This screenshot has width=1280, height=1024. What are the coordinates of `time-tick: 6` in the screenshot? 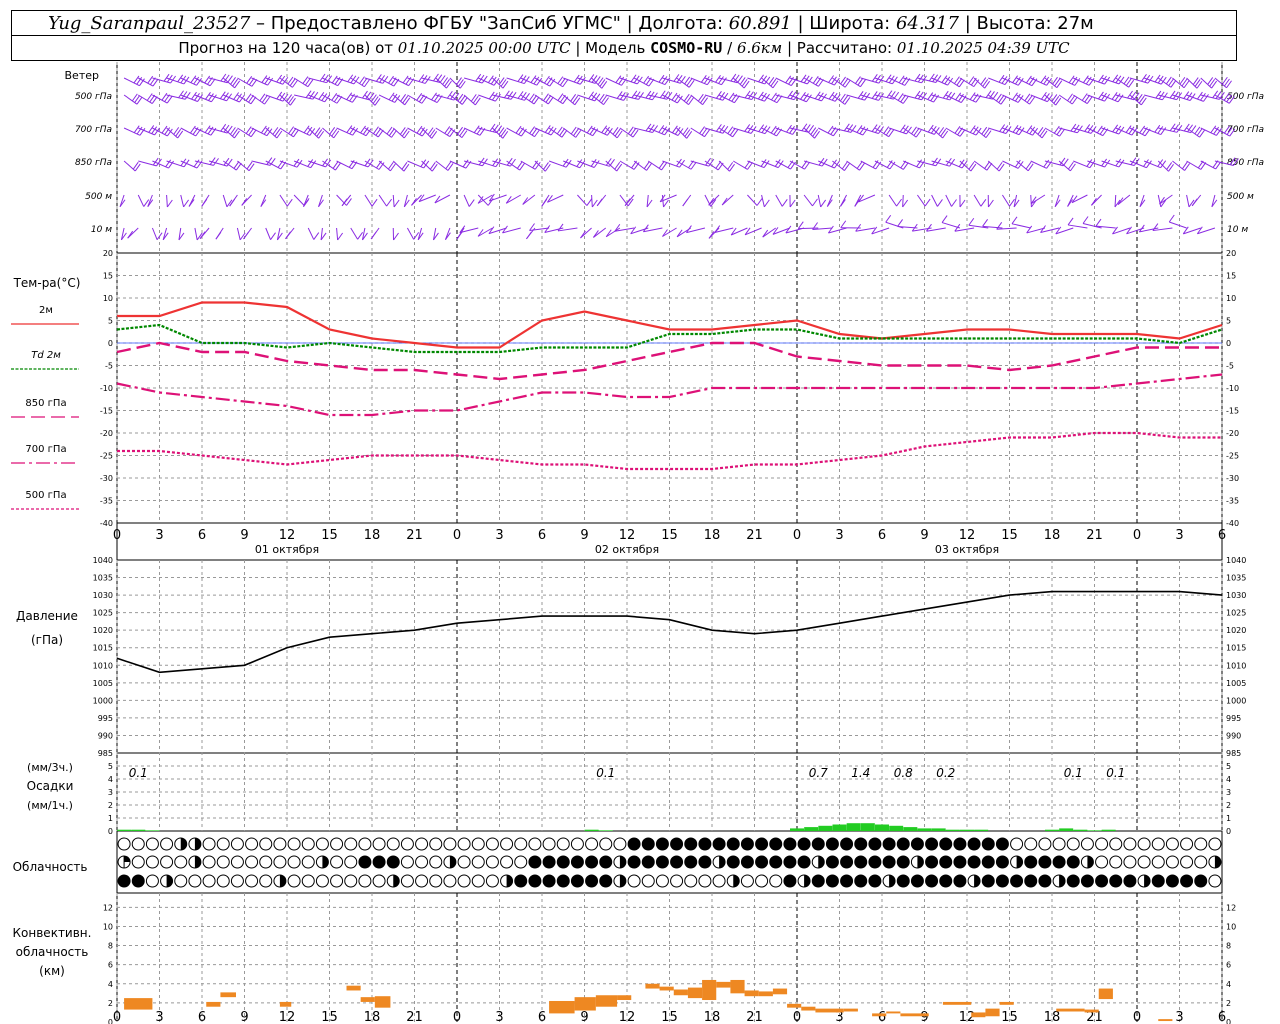 It's located at (882, 535).